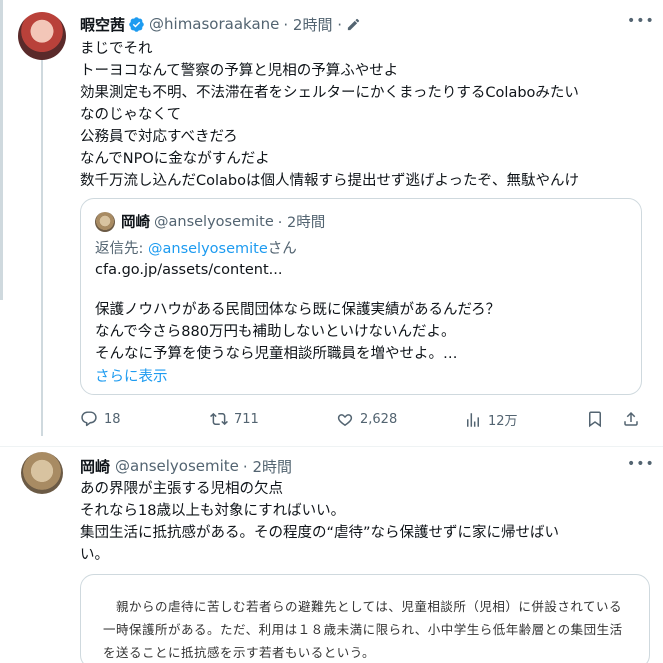 The height and width of the screenshot is (663, 663). What do you see at coordinates (159, 137) in the screenshot?
I see `tweet-line: 公務員で対応すべきだろ` at bounding box center [159, 137].